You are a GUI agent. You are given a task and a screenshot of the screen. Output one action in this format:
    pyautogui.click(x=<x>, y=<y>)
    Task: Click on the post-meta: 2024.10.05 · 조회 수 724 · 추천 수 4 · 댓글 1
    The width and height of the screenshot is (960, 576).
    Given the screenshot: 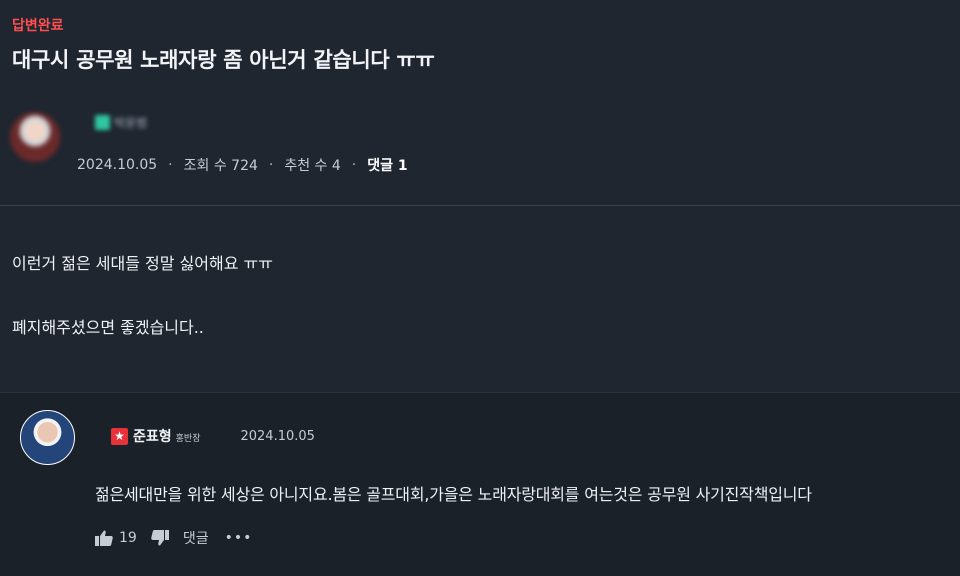 What is the action you would take?
    pyautogui.click(x=242, y=165)
    